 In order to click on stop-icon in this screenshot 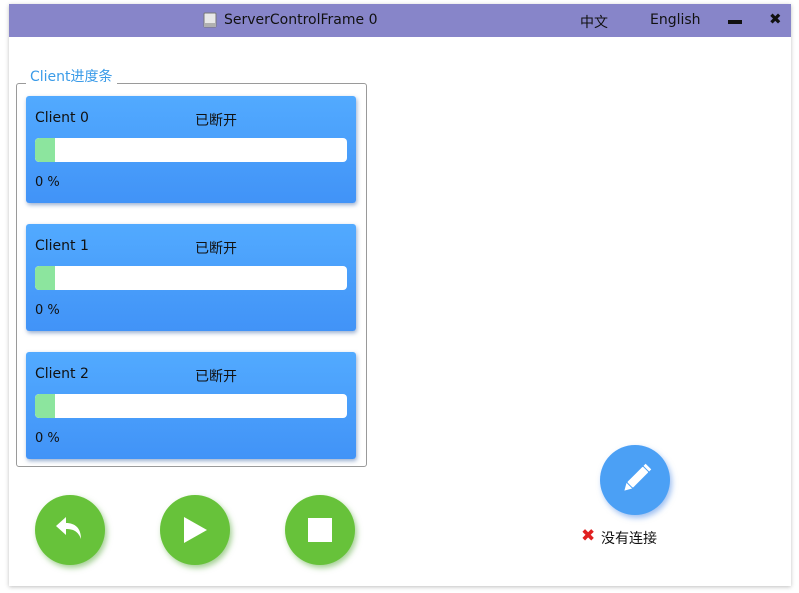, I will do `click(320, 530)`.